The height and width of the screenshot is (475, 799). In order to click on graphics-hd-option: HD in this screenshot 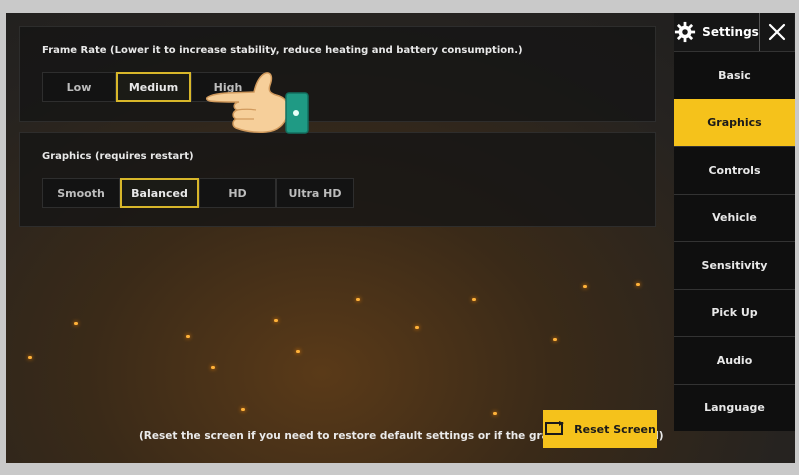, I will do `click(237, 193)`.